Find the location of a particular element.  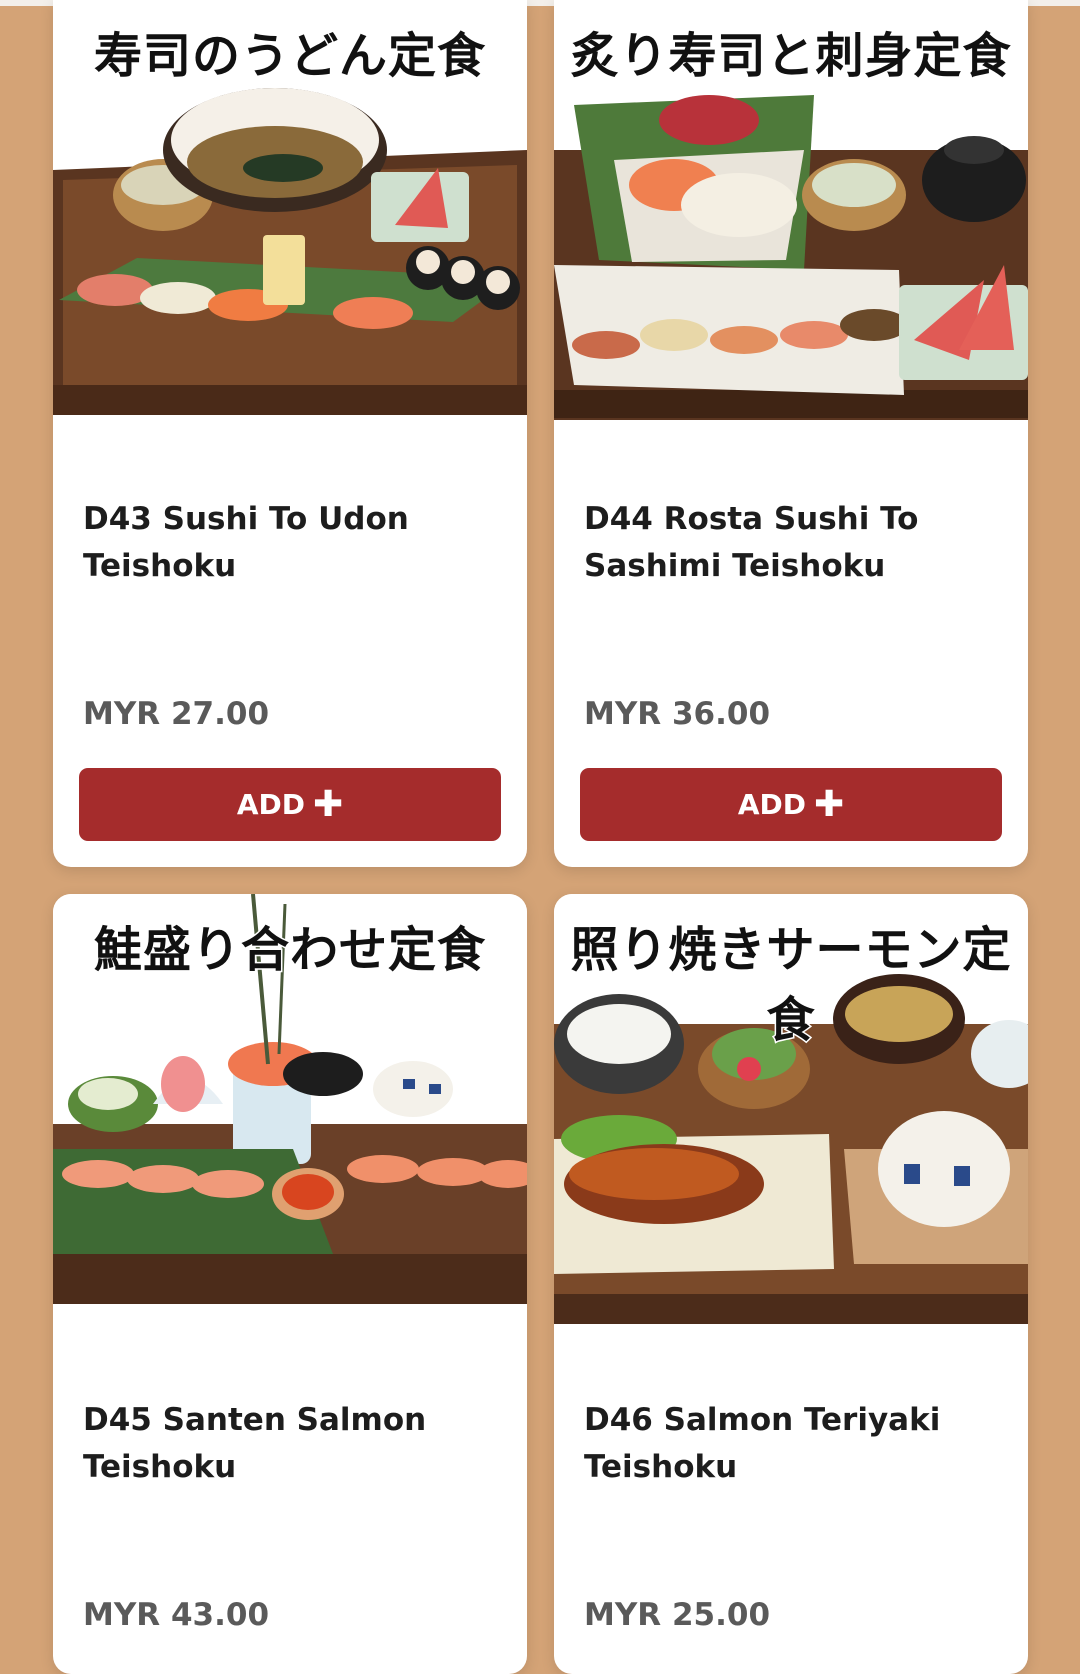

japanese-title: 鮭盛り合わせ定食 is located at coordinates (289, 950).